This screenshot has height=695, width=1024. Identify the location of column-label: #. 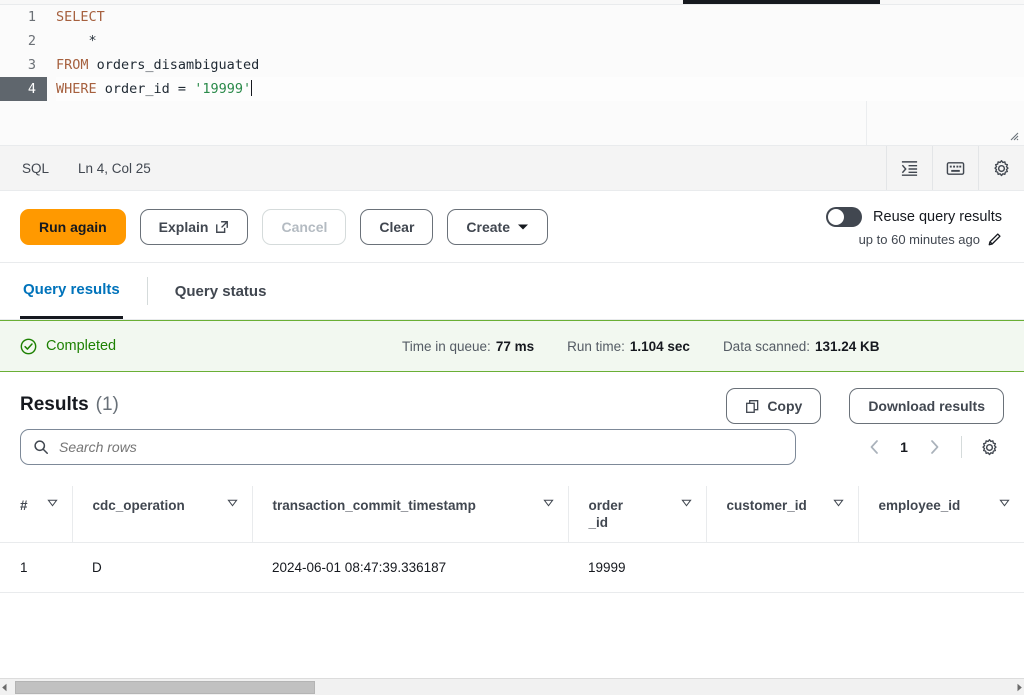
(24, 505).